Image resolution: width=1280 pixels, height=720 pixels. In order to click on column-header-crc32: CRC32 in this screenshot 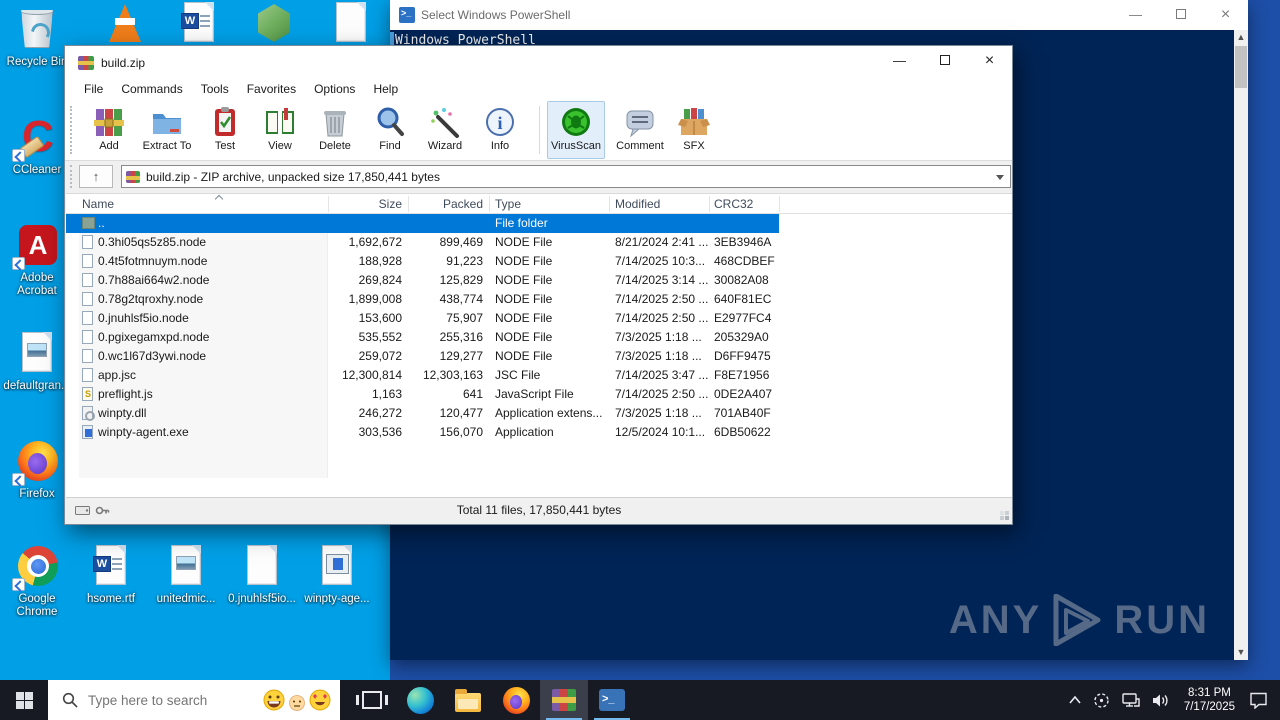, I will do `click(733, 204)`.